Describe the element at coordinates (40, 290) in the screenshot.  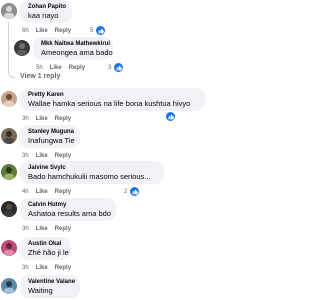
I see `comment-text: Waiting` at that location.